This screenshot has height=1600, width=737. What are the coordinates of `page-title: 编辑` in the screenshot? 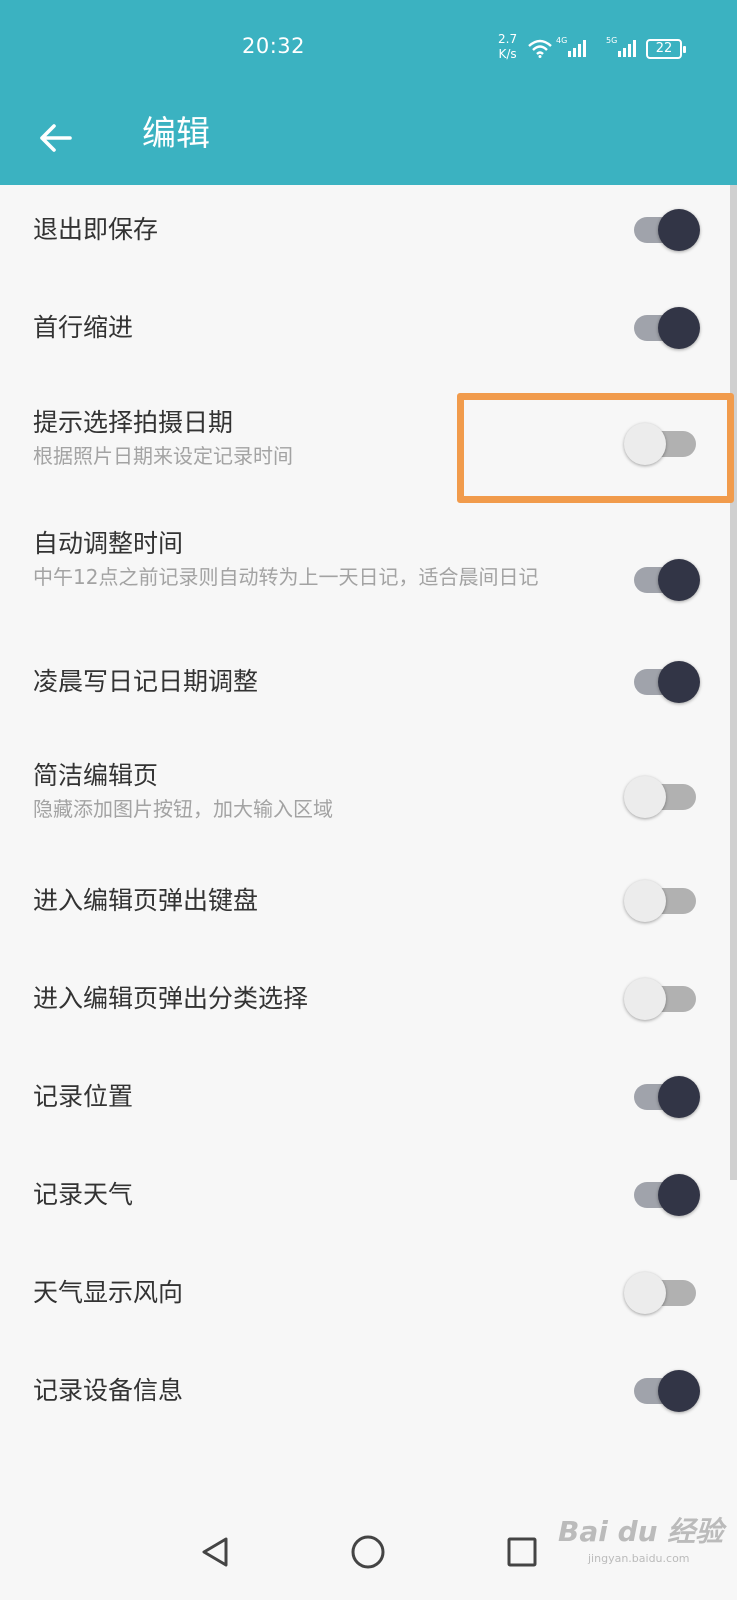 It's located at (176, 134).